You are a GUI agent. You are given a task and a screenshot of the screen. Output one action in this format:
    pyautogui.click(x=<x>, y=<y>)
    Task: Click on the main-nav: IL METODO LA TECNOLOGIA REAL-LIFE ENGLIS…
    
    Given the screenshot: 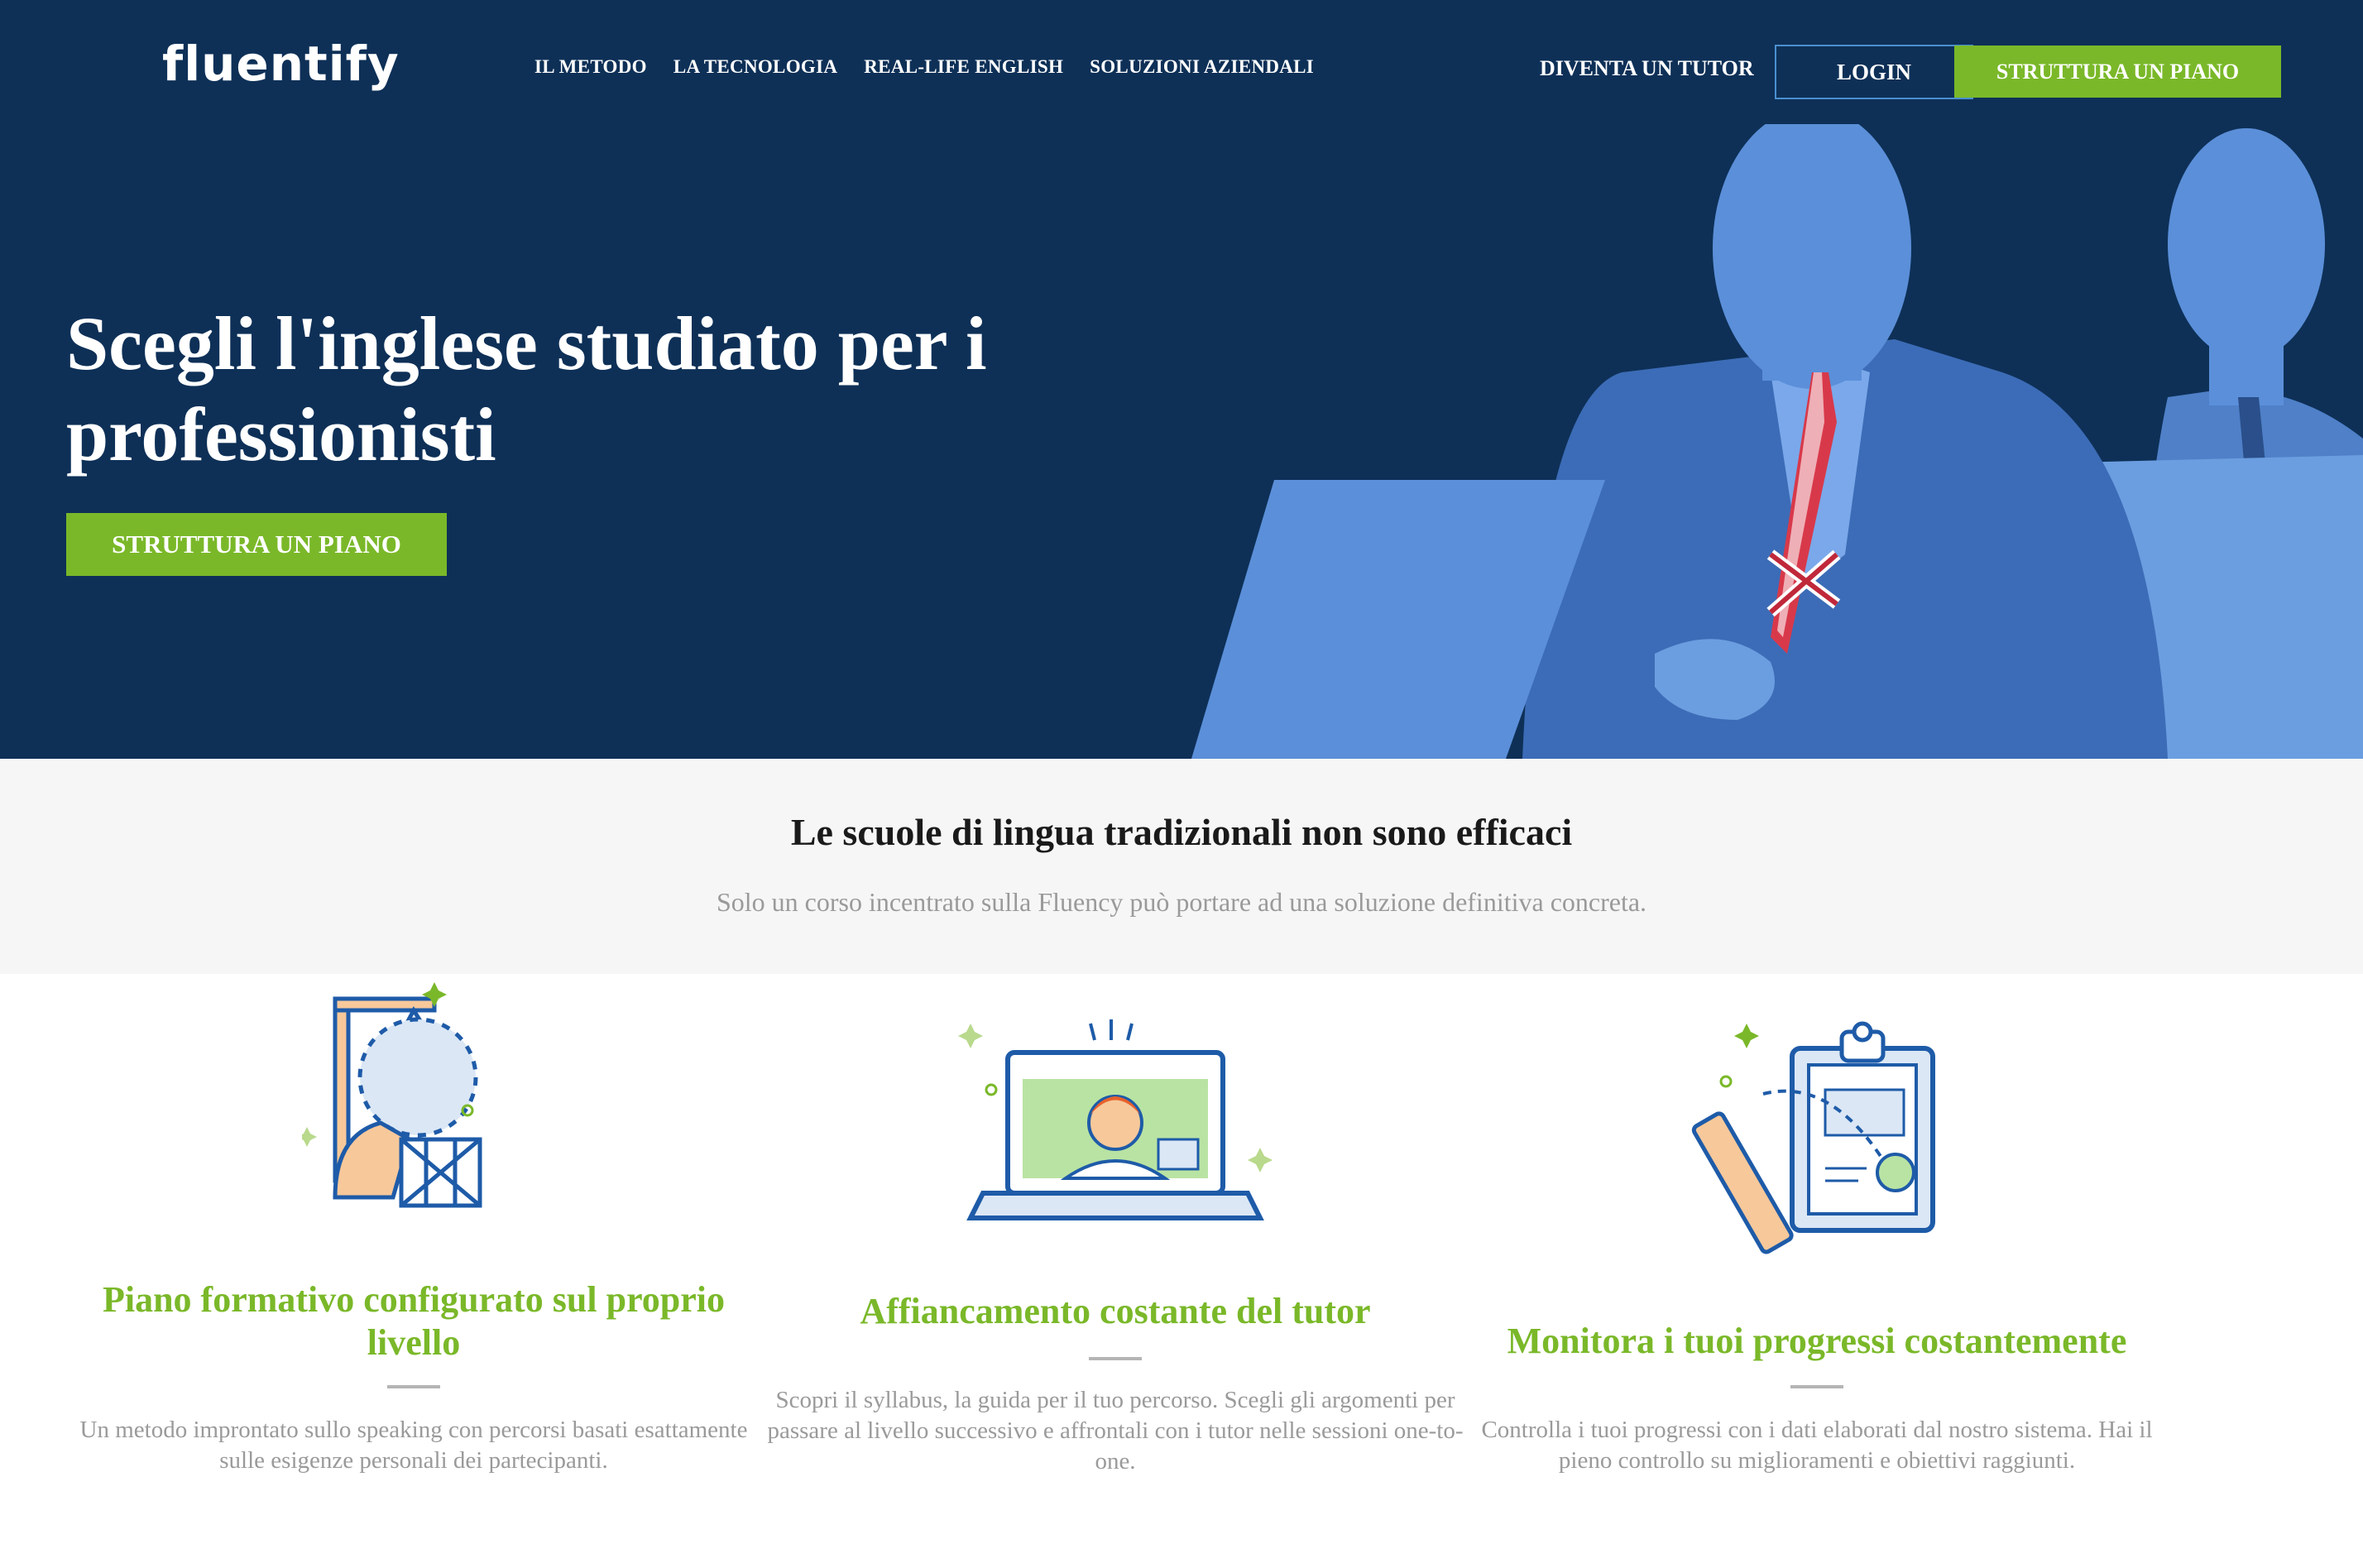 What is the action you would take?
    pyautogui.click(x=924, y=67)
    